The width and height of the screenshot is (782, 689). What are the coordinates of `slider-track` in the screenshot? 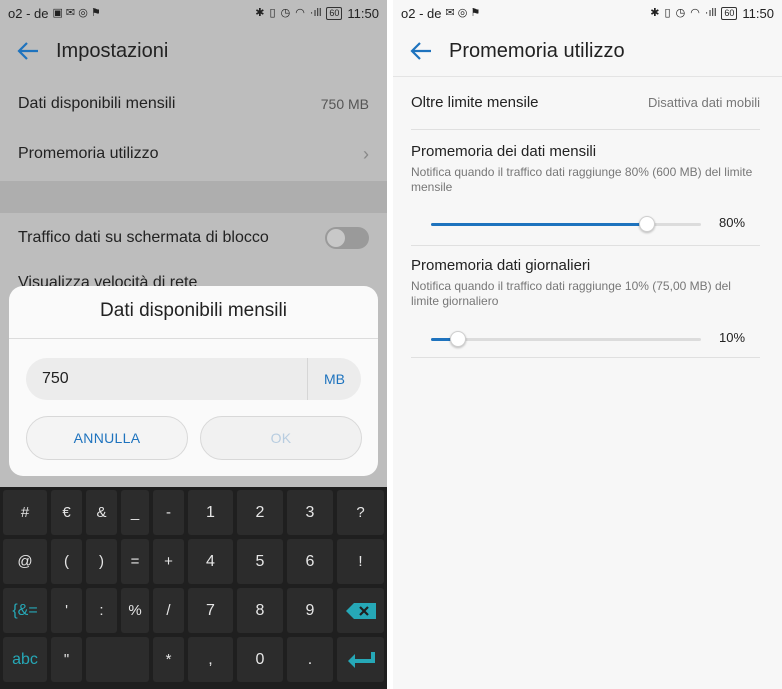 It's located at (566, 339).